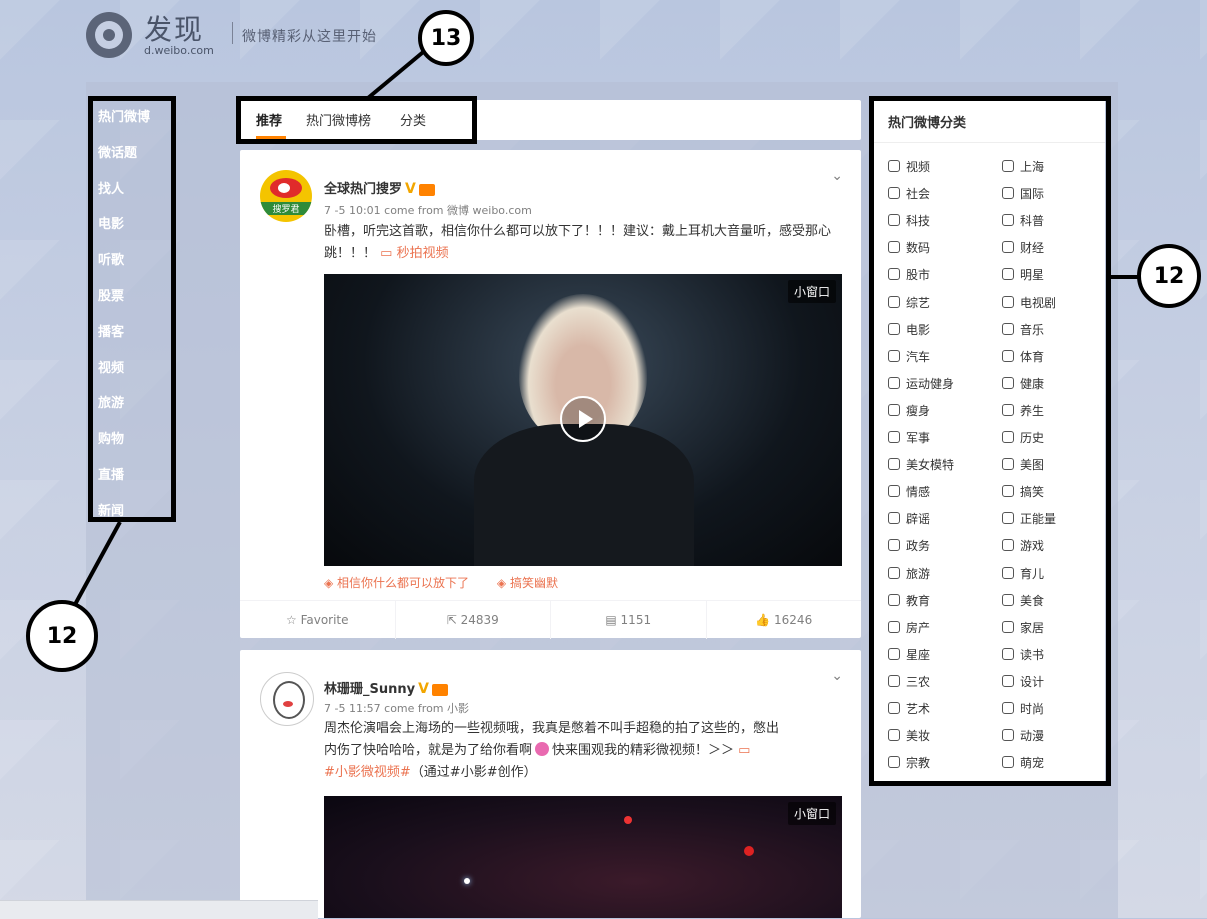 Image resolution: width=1207 pixels, height=919 pixels. I want to click on post-tags: ◈ 相信你什么都可以放下了 ◈ 搞笑幽默, so click(441, 582).